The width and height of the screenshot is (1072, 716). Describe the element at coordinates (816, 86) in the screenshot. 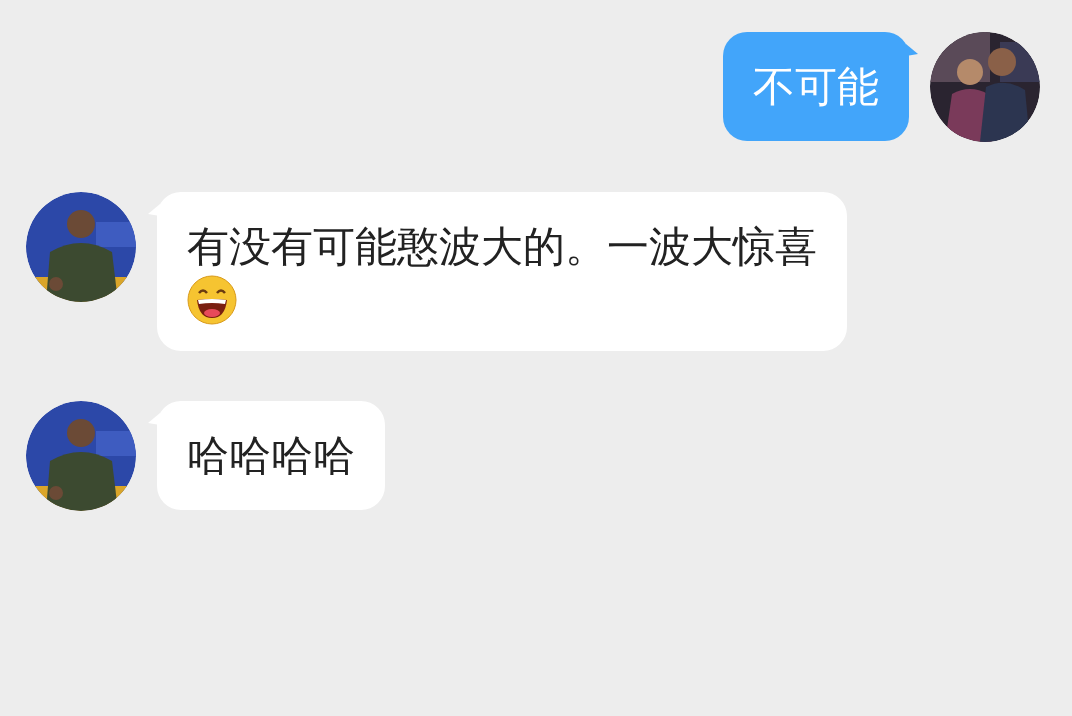

I see `message-text: 不可能` at that location.